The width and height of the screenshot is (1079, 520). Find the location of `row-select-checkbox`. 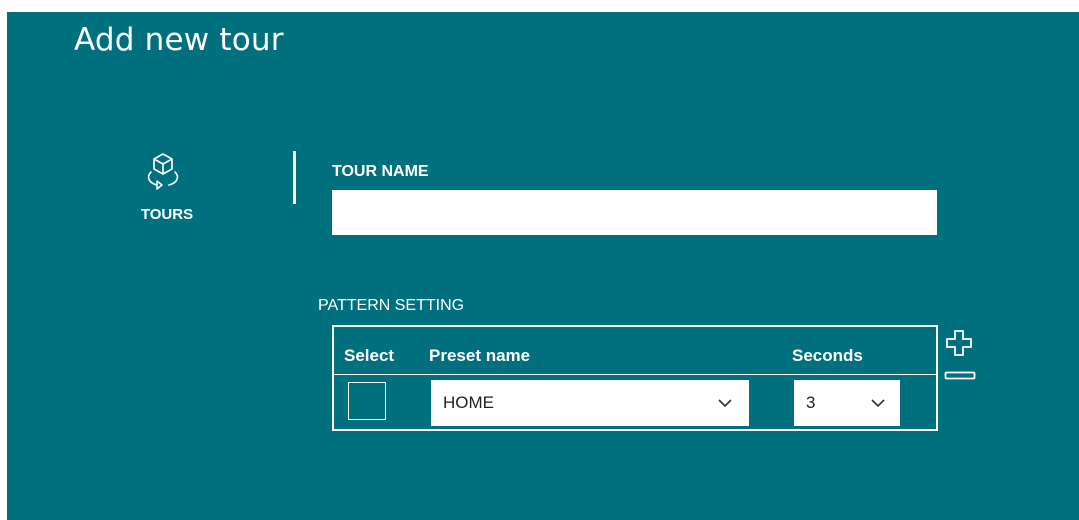

row-select-checkbox is located at coordinates (367, 401).